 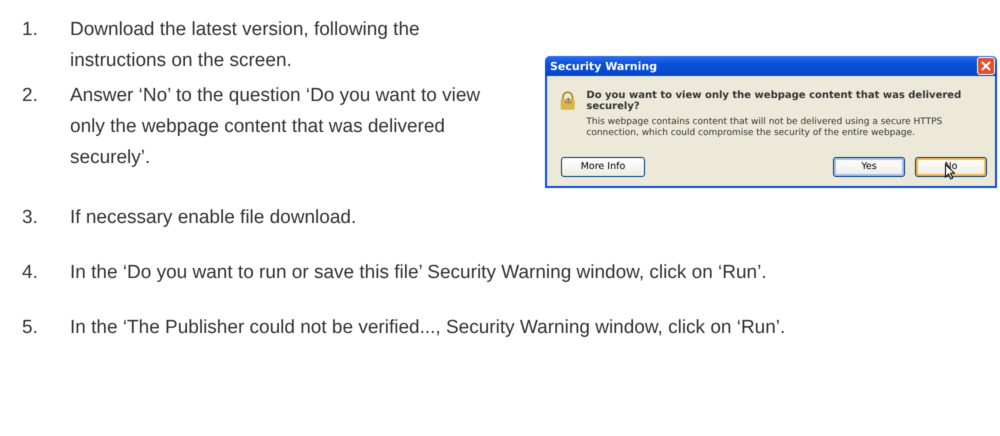 I want to click on step-text: In the ‘The Publisher could not be verified..., Security Warning window, click on ‘Run’., so click(x=428, y=328).